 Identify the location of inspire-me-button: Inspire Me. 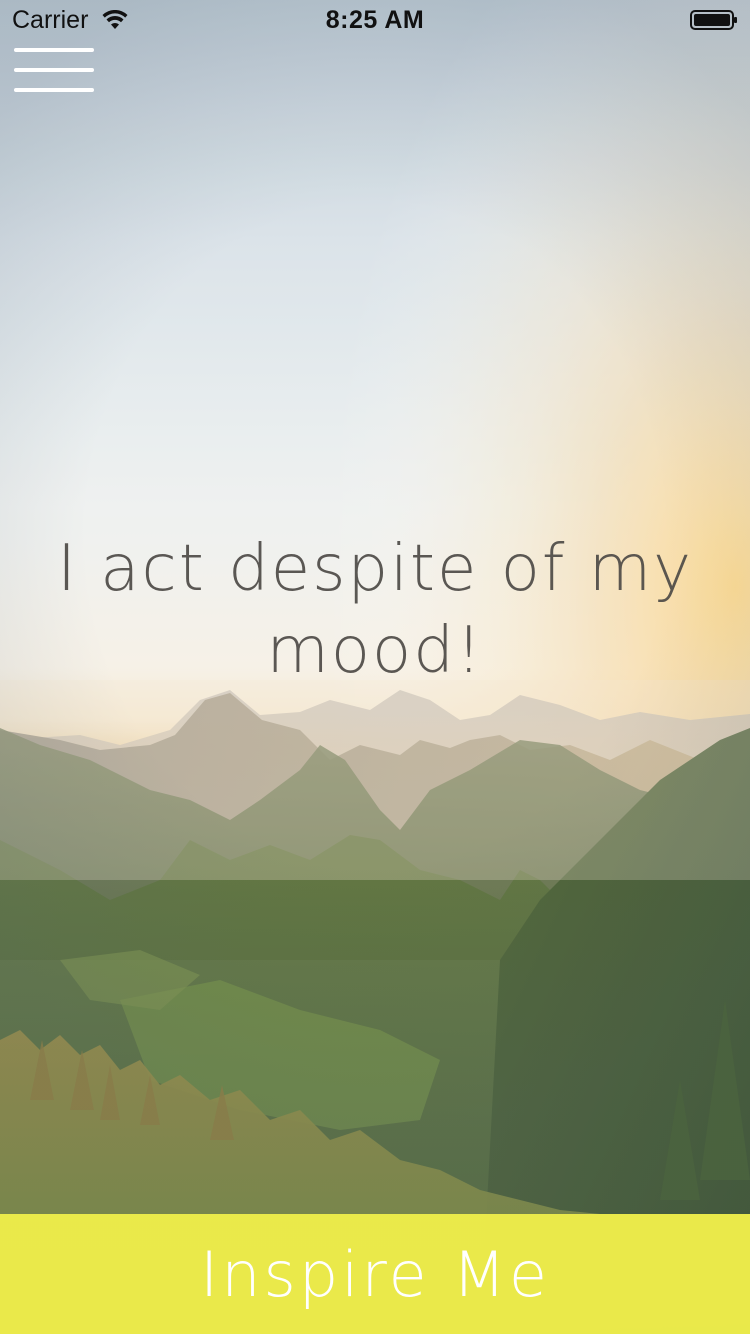
(375, 1274).